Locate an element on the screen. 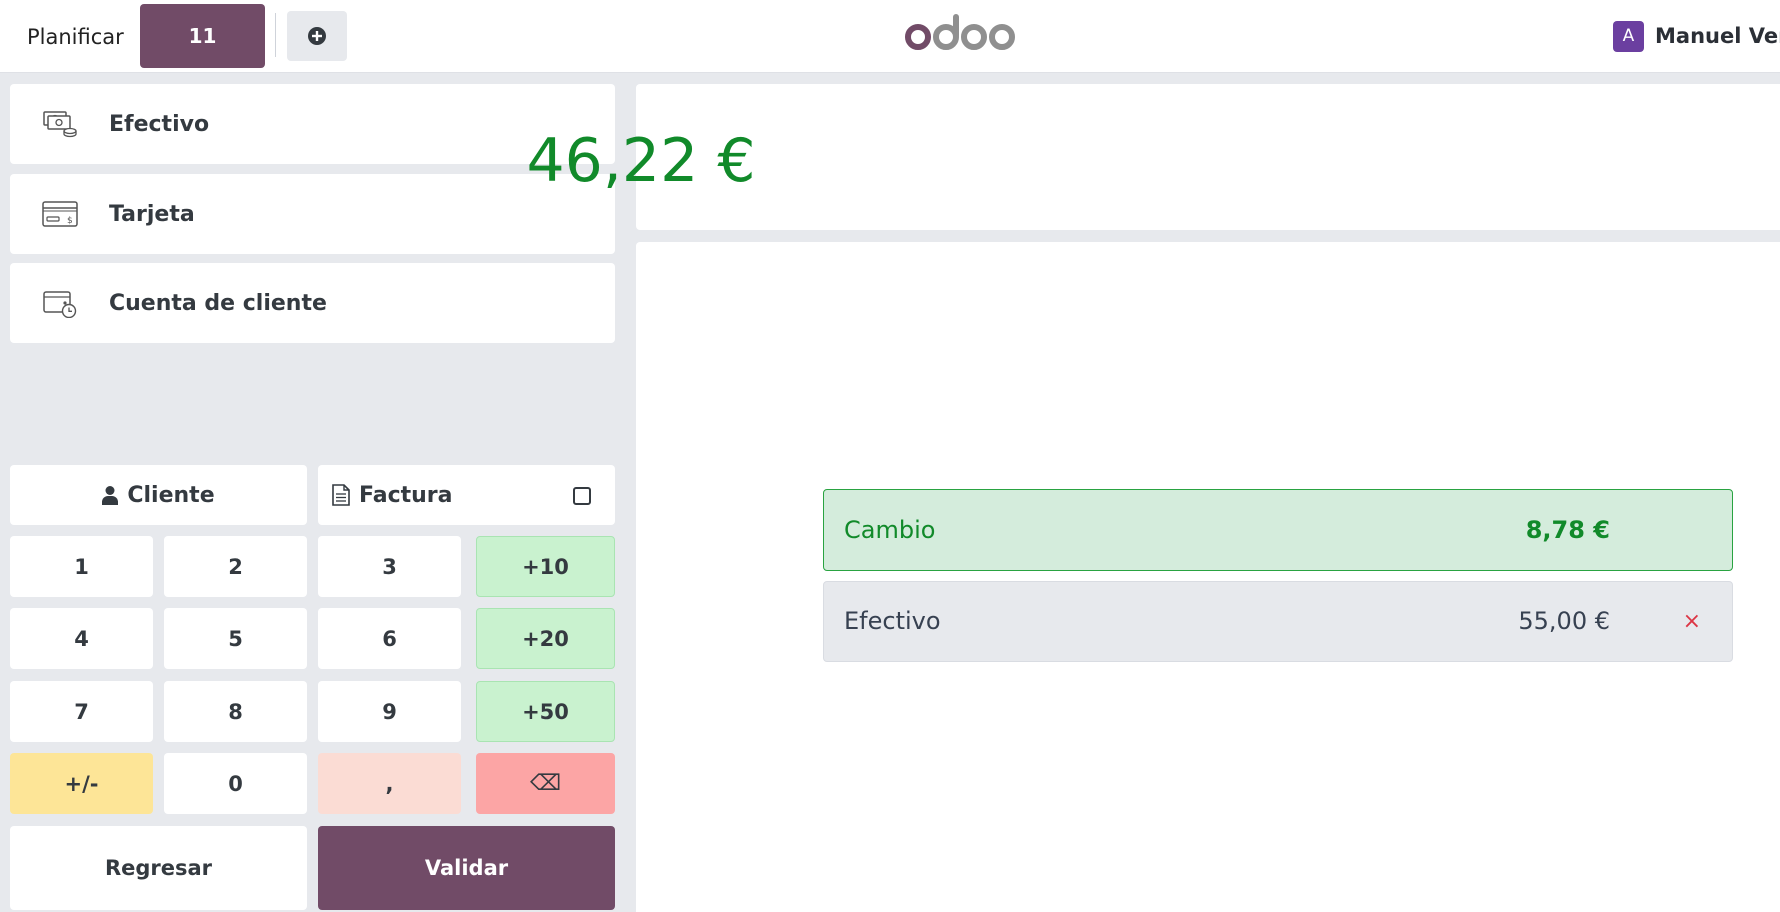 This screenshot has width=1780, height=912. numpad-key-7: 7 is located at coordinates (81, 711).